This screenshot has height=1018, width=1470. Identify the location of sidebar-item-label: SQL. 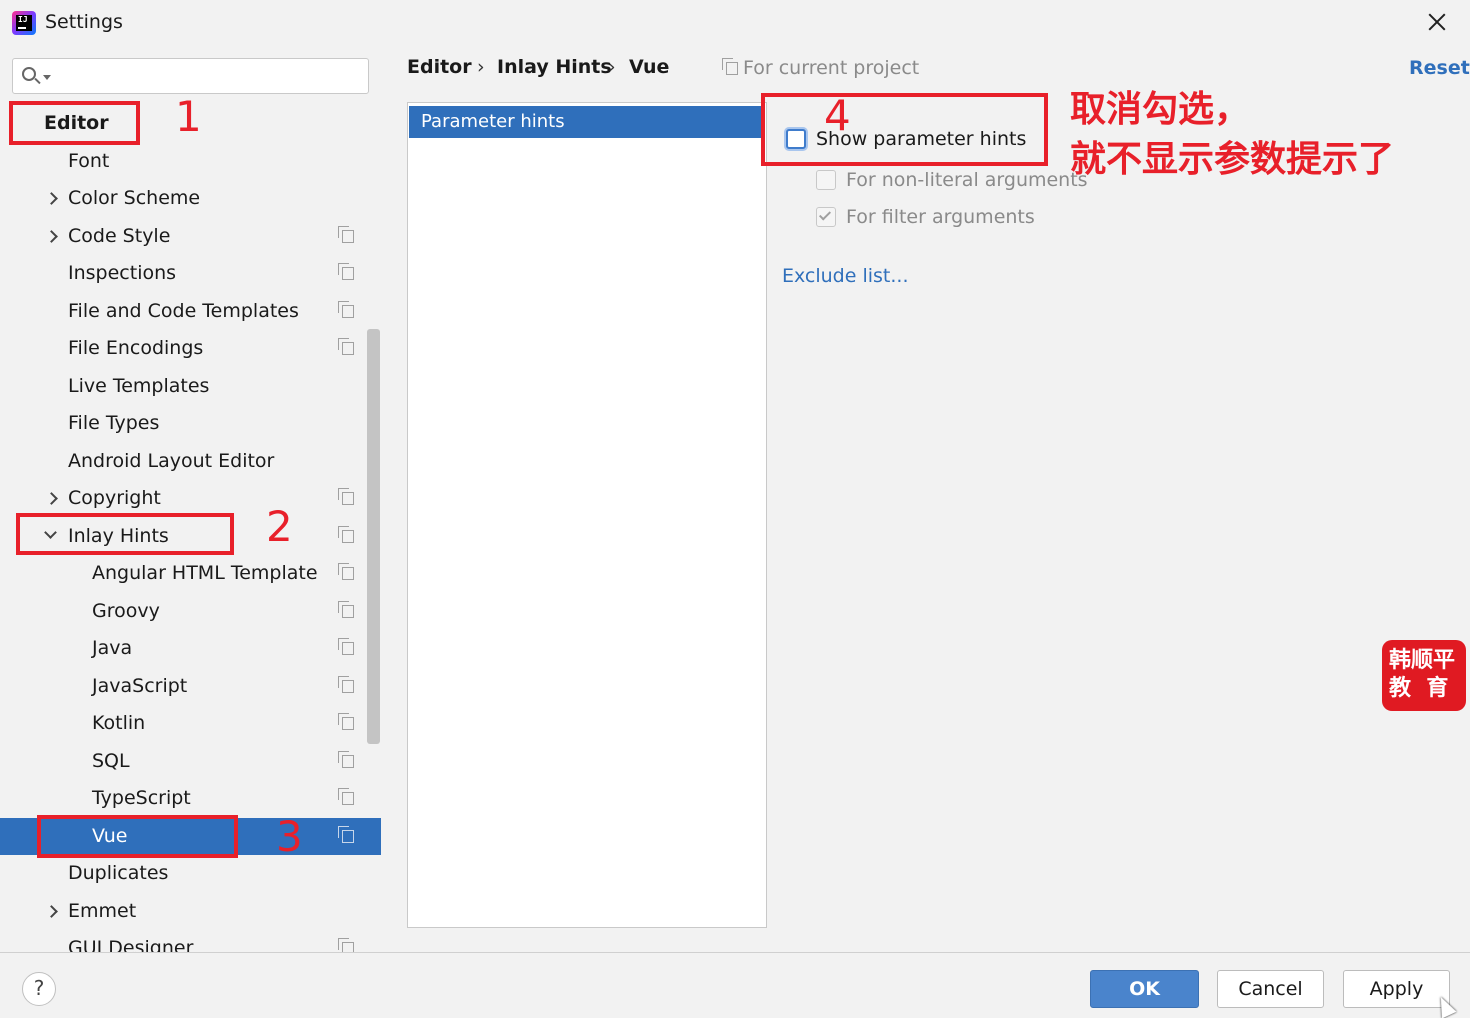
(111, 760).